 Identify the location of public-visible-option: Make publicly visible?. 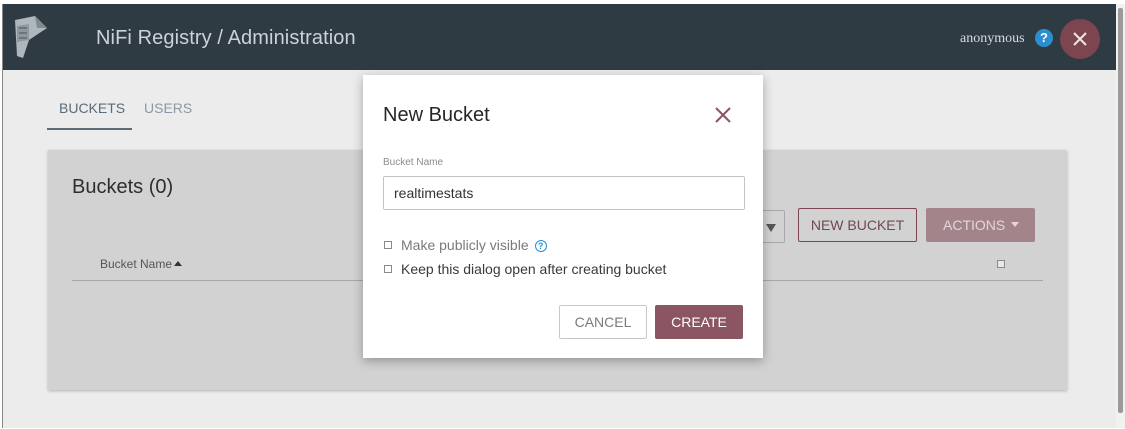
(465, 245).